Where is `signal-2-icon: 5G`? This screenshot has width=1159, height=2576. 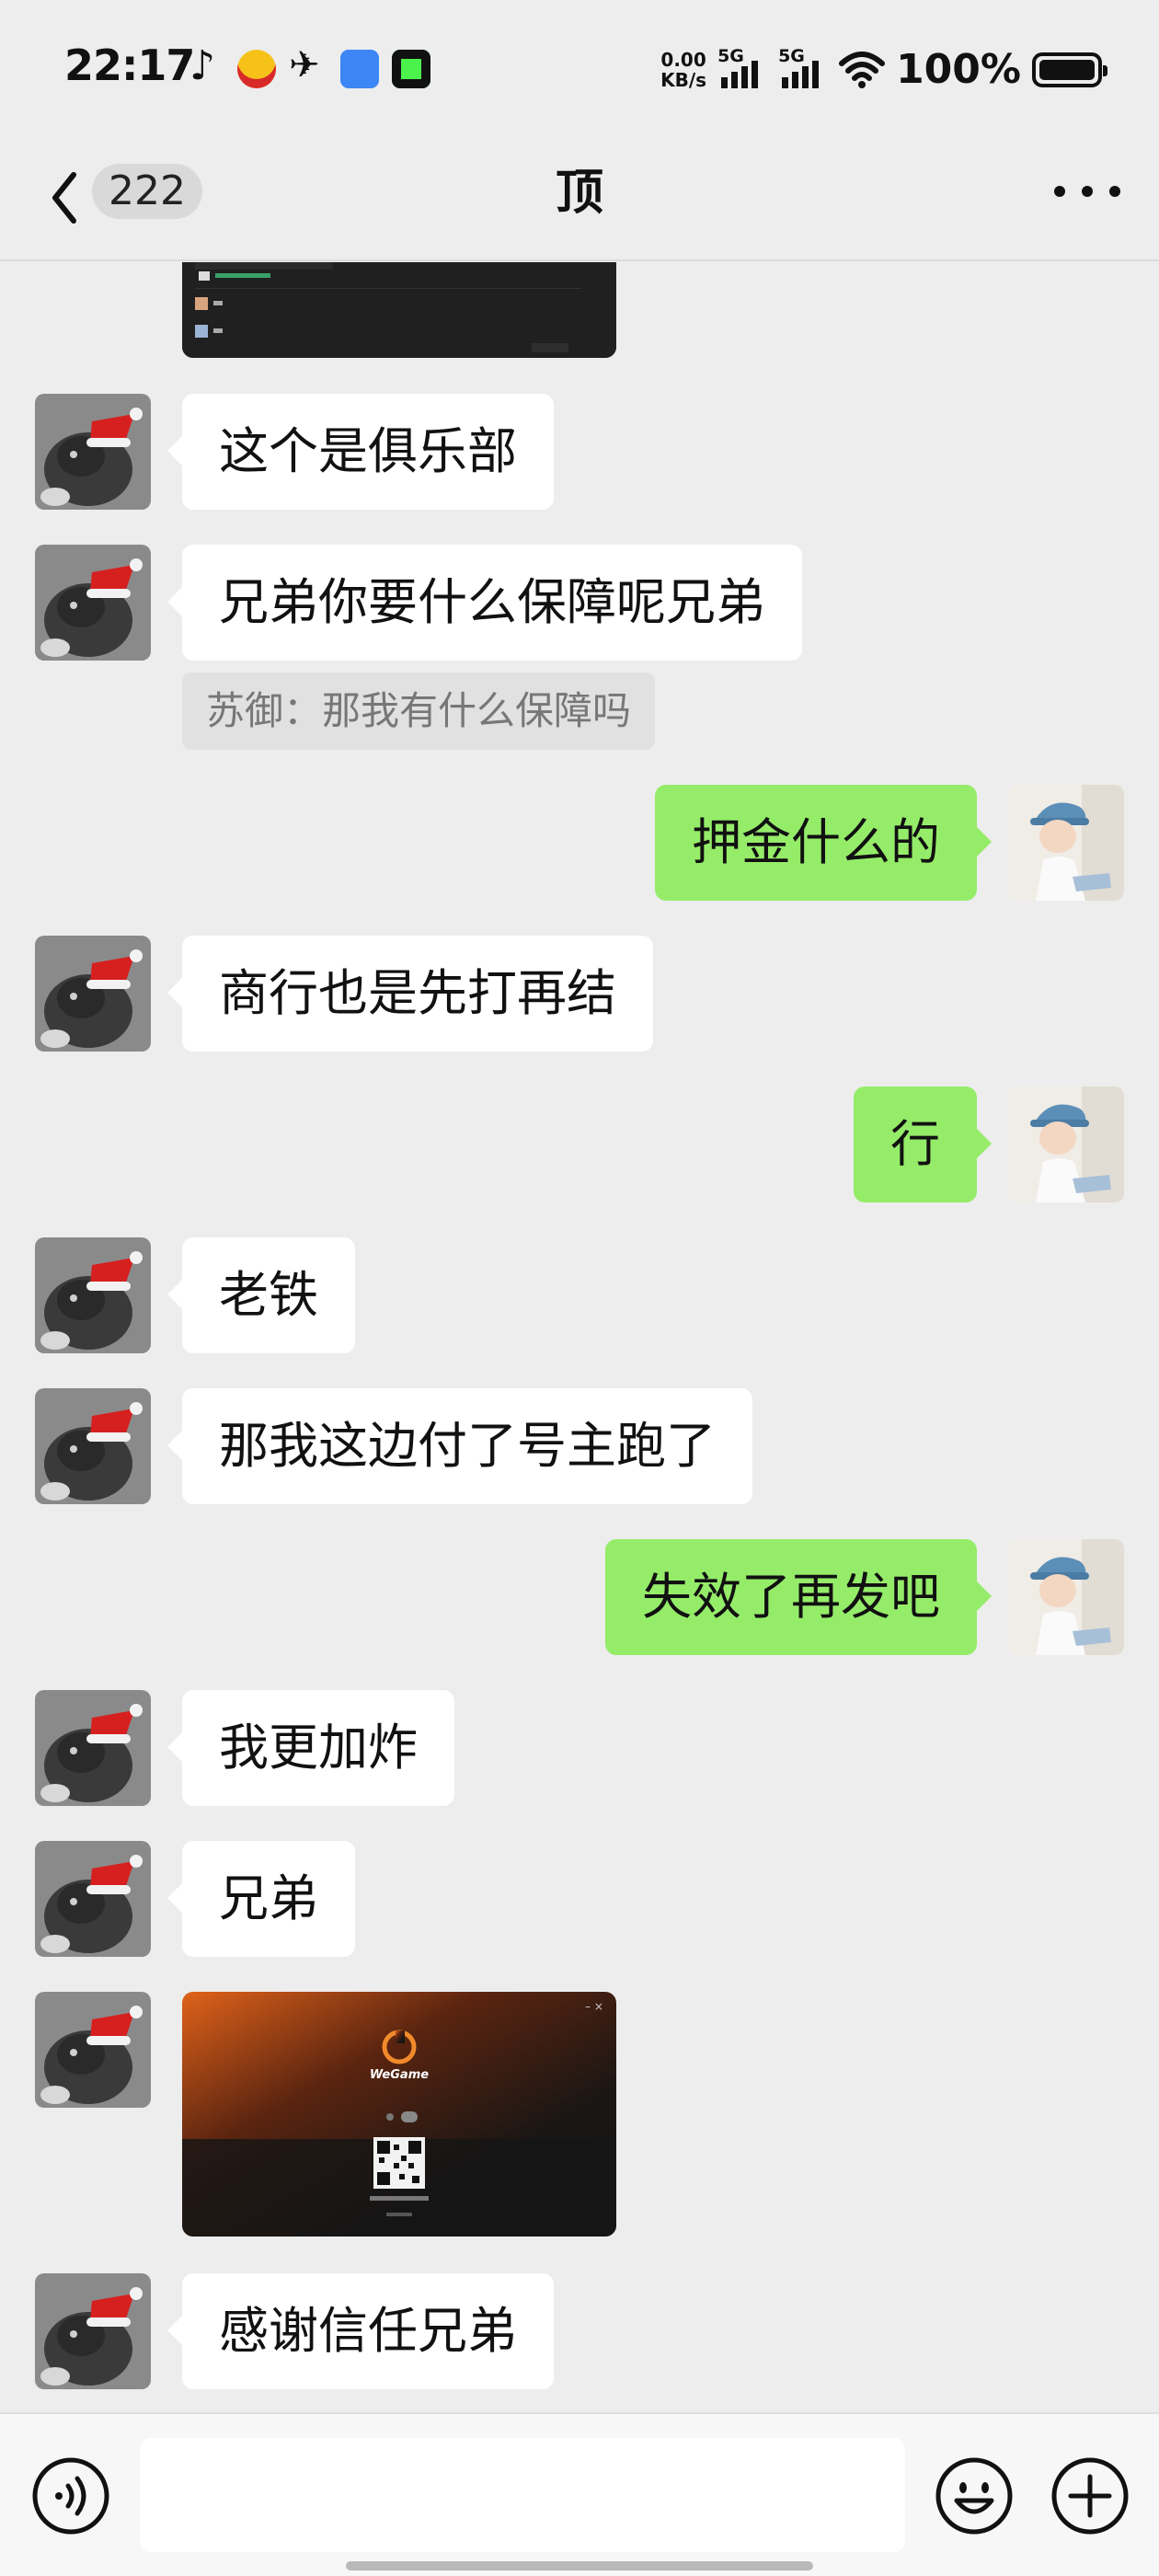
signal-2-icon: 5G is located at coordinates (803, 68).